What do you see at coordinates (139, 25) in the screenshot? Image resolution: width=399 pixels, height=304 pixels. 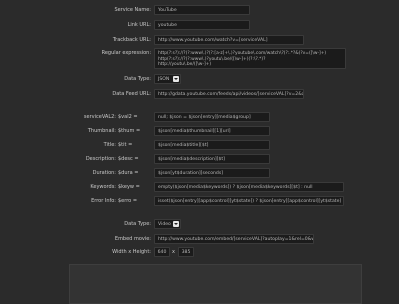 I see `link-url-label: Link URL:` at bounding box center [139, 25].